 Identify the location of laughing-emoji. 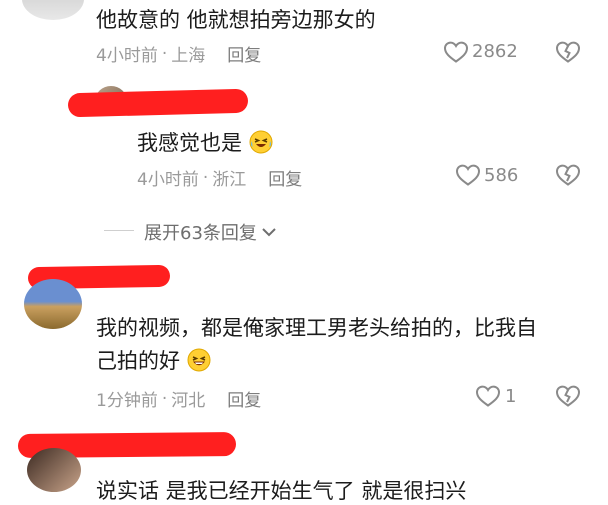
(199, 362).